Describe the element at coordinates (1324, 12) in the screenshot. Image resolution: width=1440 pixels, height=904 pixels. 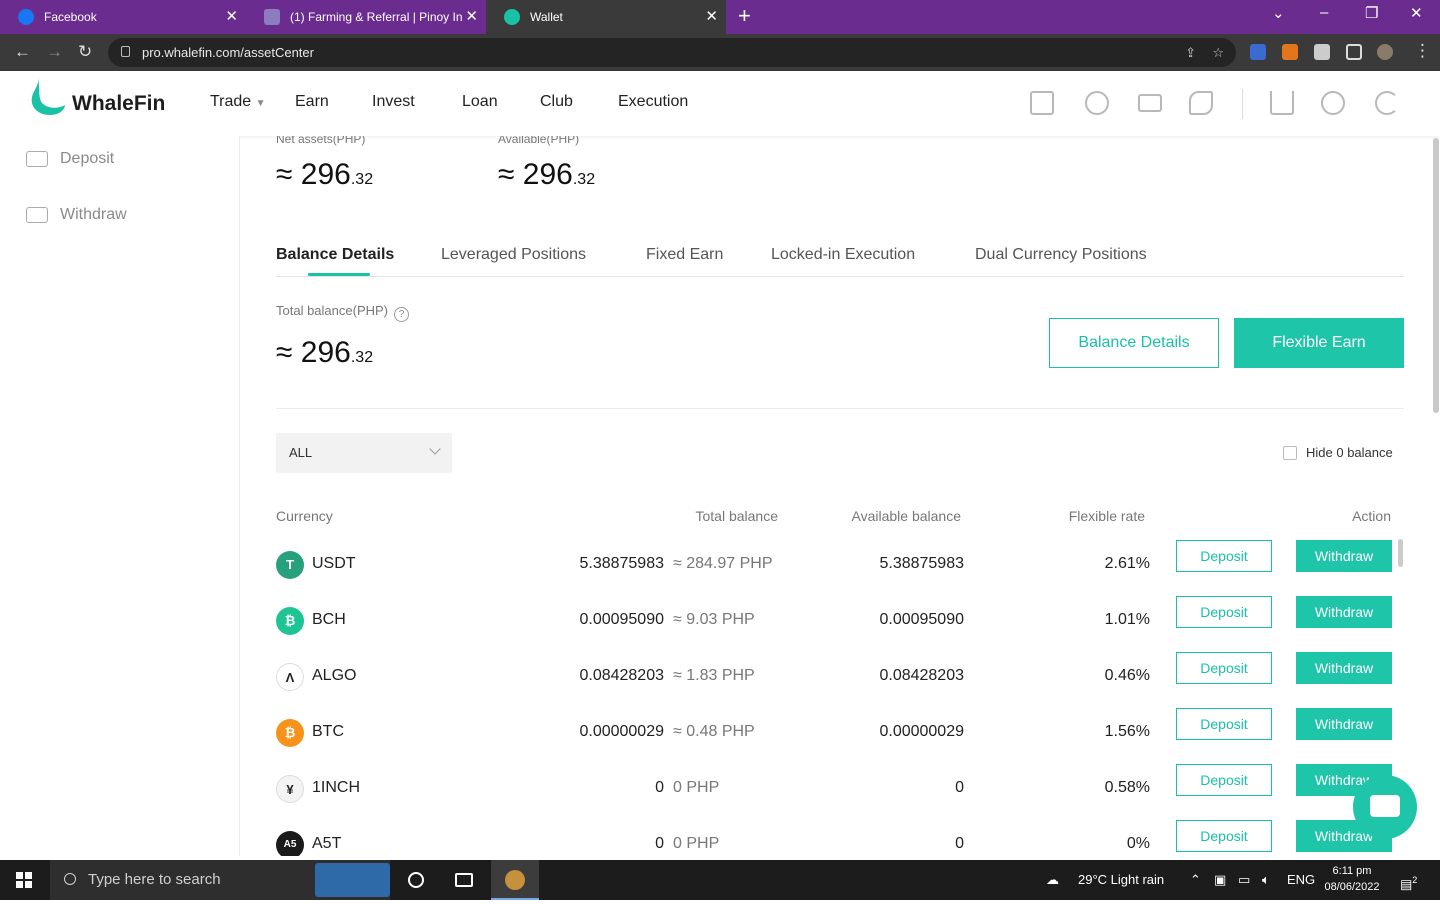
I see `minimize-icon: –` at that location.